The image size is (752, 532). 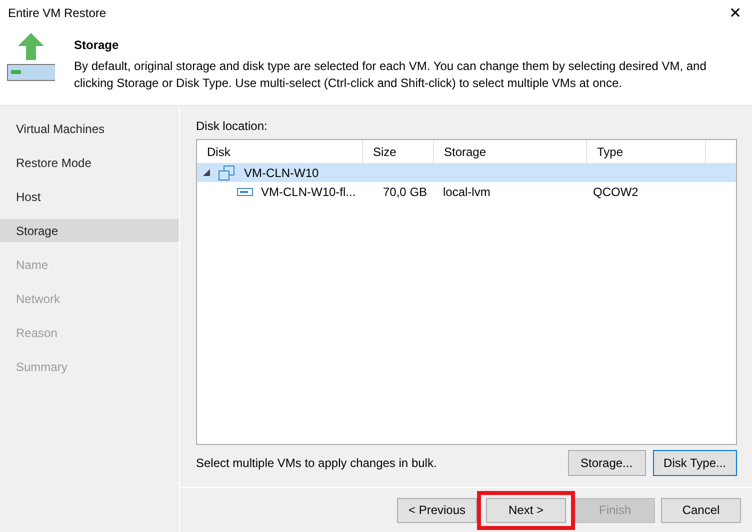 I want to click on type-cell-text: QCOW2, so click(x=616, y=192).